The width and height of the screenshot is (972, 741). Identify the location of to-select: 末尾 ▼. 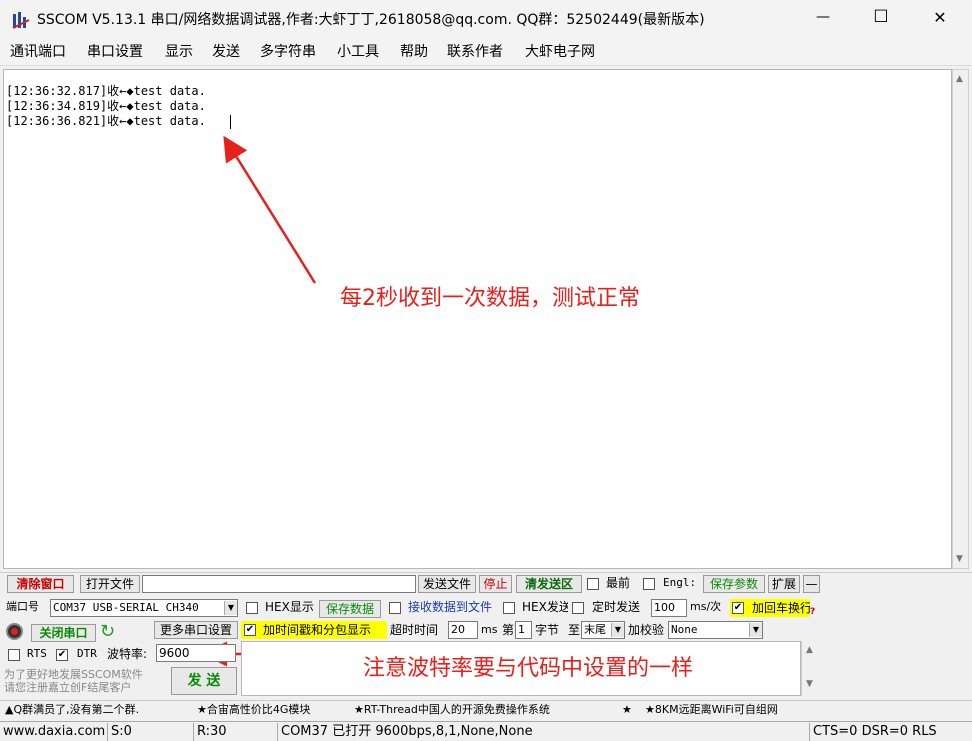
(603, 630).